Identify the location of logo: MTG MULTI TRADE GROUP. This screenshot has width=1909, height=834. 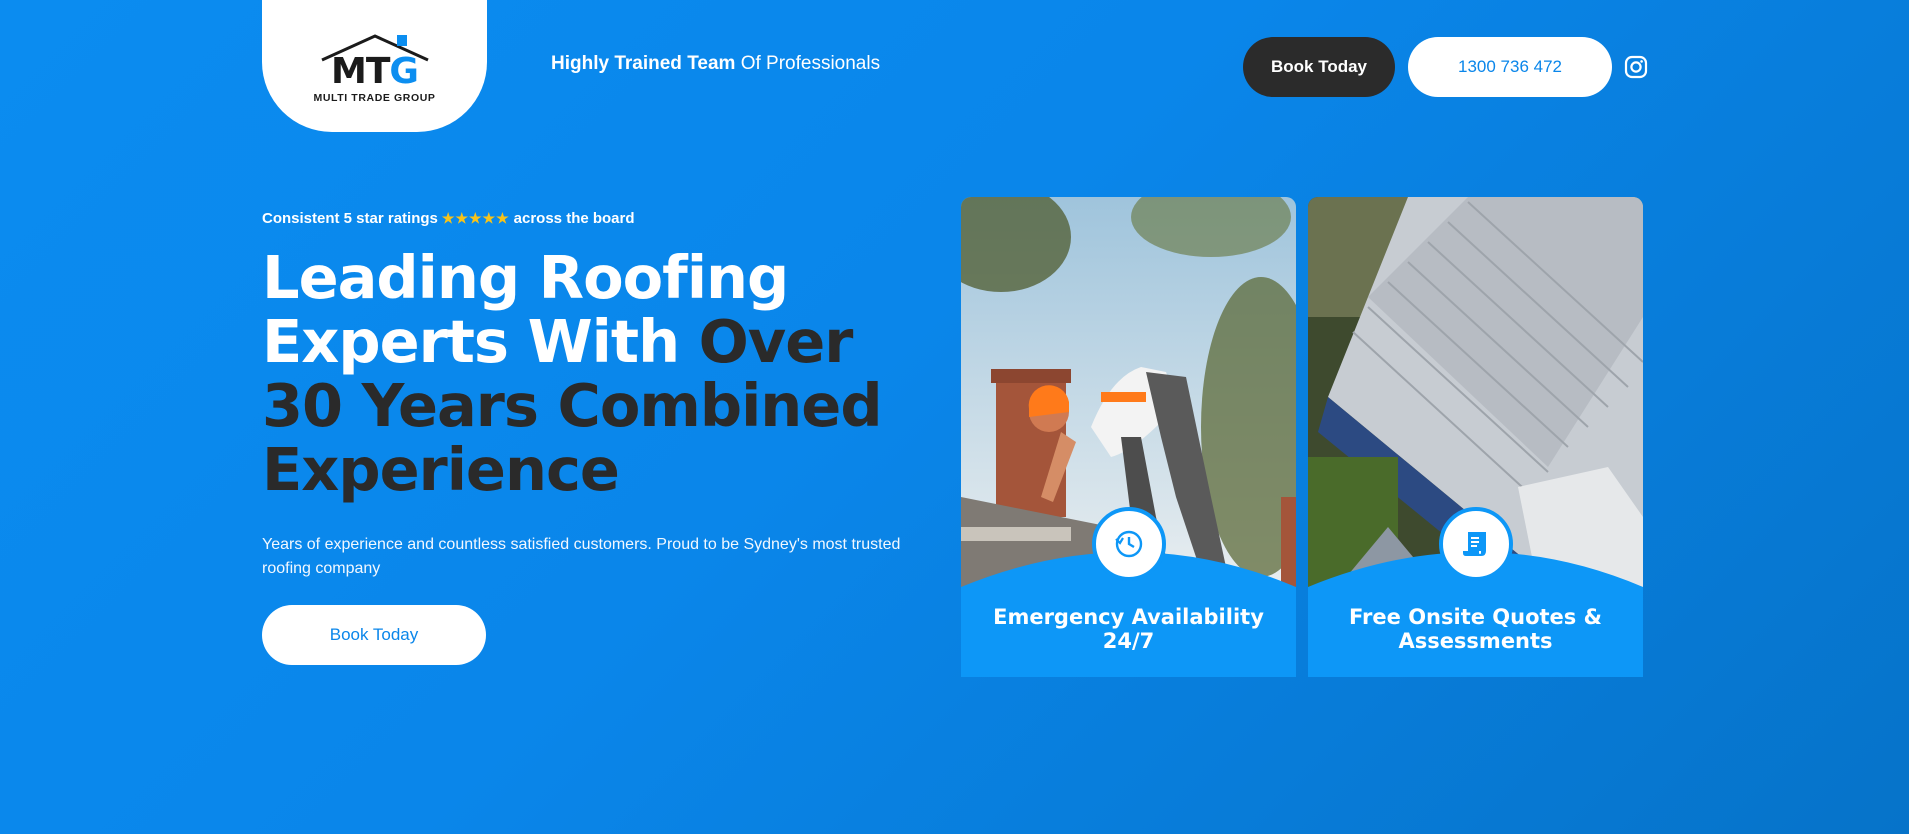
(374, 66).